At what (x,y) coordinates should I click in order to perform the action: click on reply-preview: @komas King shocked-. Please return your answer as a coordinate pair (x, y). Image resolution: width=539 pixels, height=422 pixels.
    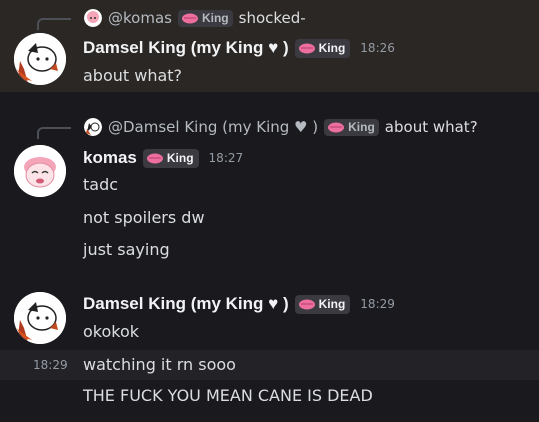
    Looking at the image, I should click on (195, 18).